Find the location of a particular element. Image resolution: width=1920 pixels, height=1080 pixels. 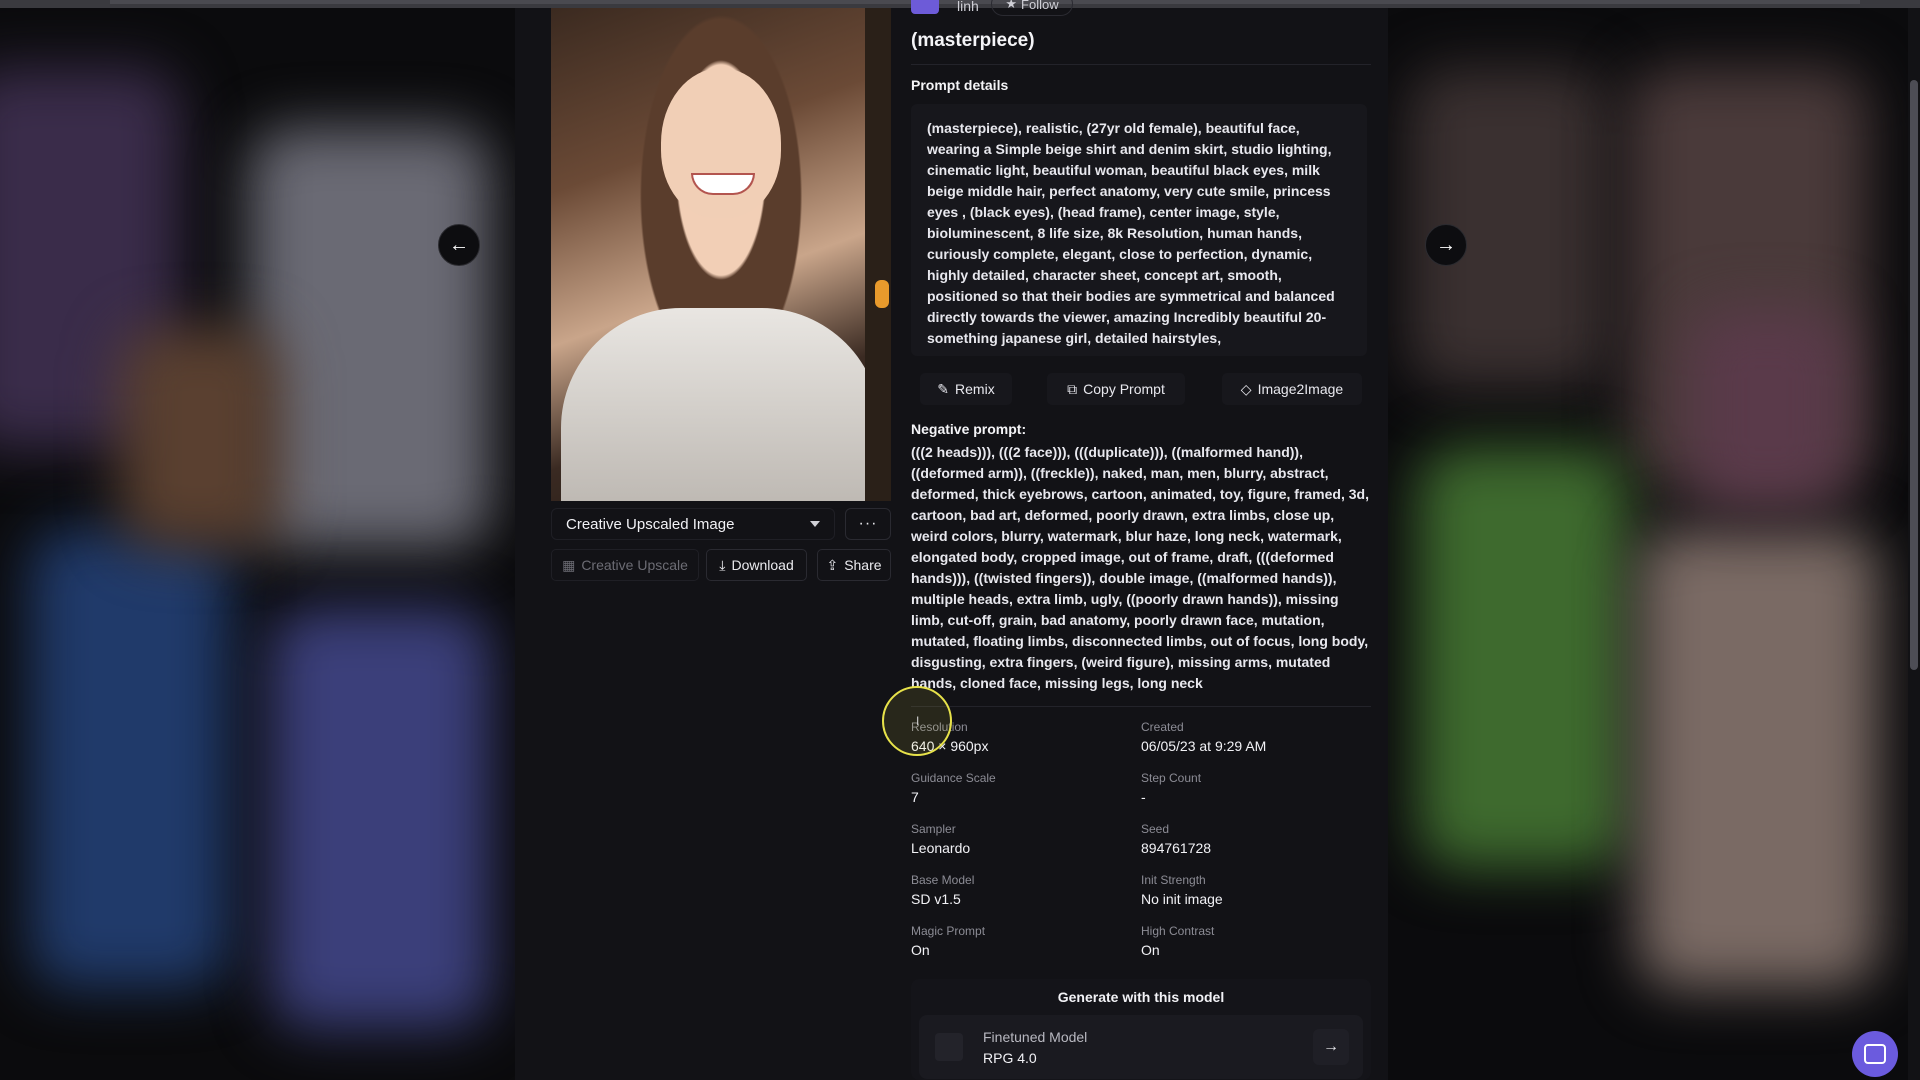

share-label: Share is located at coordinates (863, 565).